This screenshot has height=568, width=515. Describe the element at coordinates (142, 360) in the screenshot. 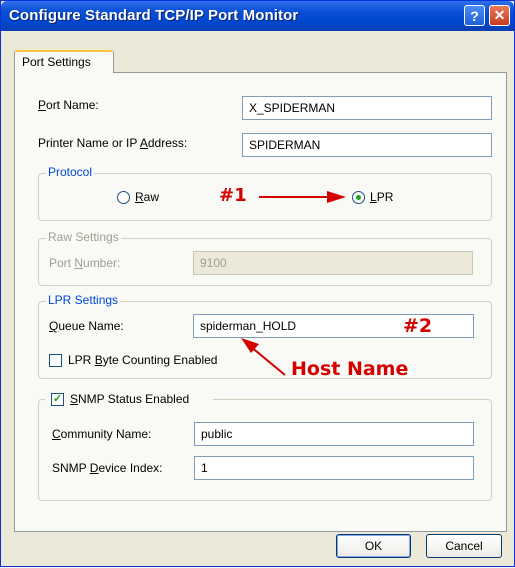

I see `byte-counting-label: LPR Byte Counting Enabled` at that location.